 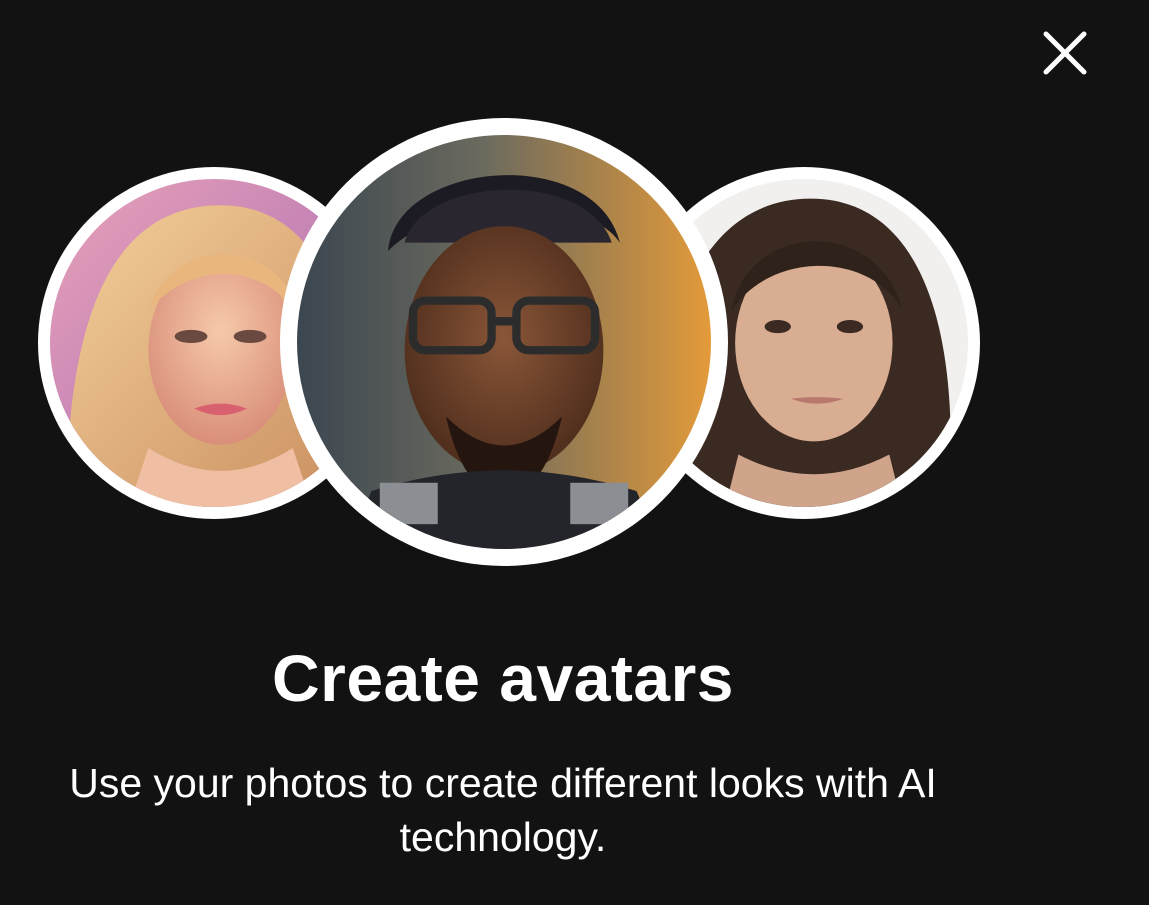 I want to click on close-button, so click(x=1065, y=53).